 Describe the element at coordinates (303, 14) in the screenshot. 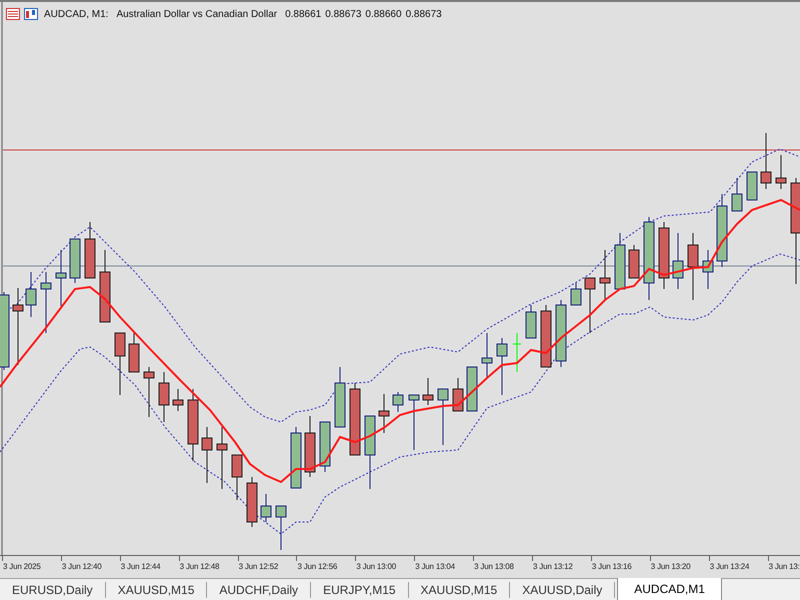

I see `price-value: 0.88661` at that location.